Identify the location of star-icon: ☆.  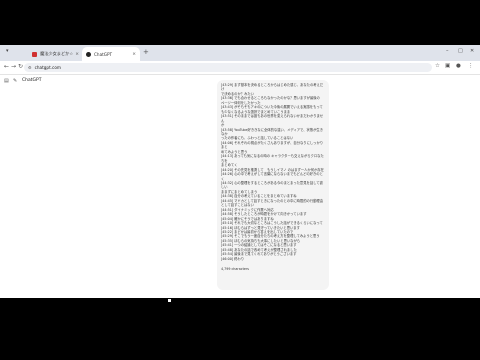
(437, 66).